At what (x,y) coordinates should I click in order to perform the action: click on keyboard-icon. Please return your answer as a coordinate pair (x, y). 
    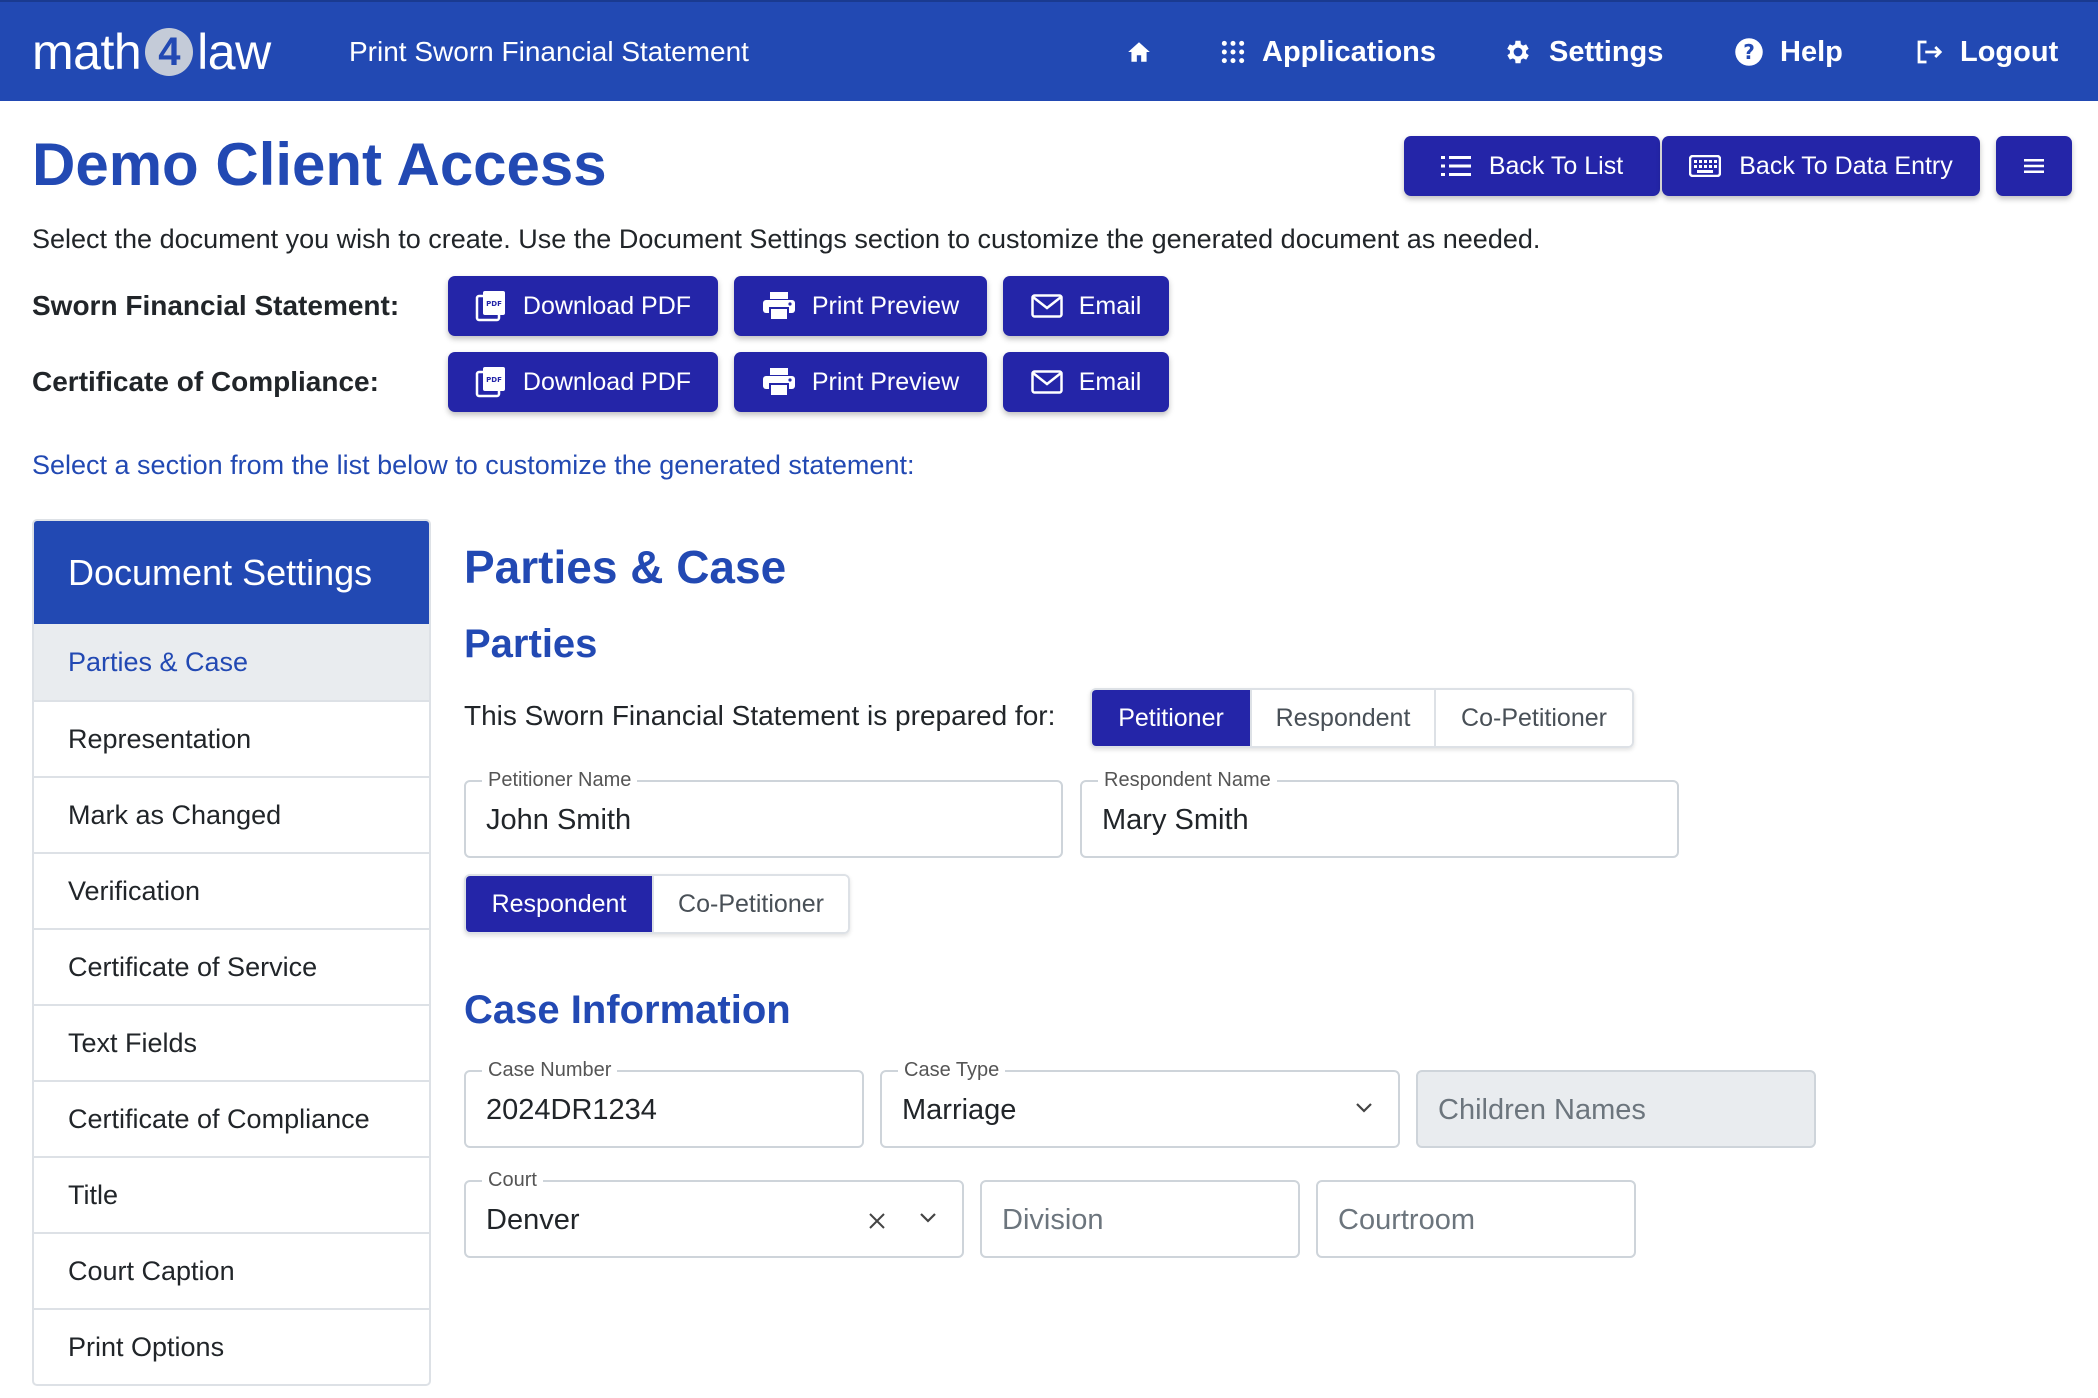
    Looking at the image, I should click on (1705, 166).